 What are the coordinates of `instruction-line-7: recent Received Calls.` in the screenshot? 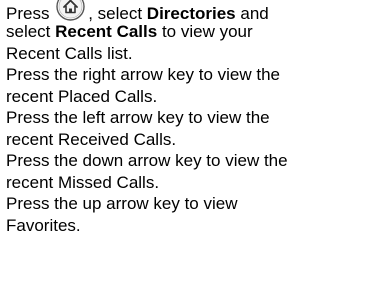 It's located at (91, 139).